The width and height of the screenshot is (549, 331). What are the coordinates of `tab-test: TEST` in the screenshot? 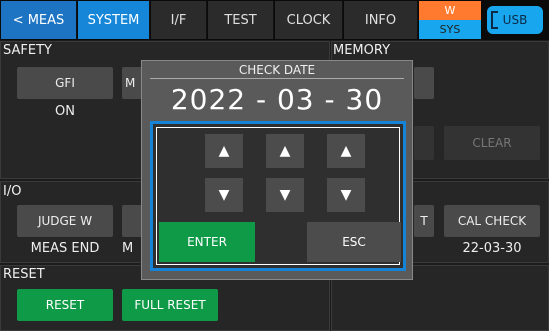 It's located at (241, 20).